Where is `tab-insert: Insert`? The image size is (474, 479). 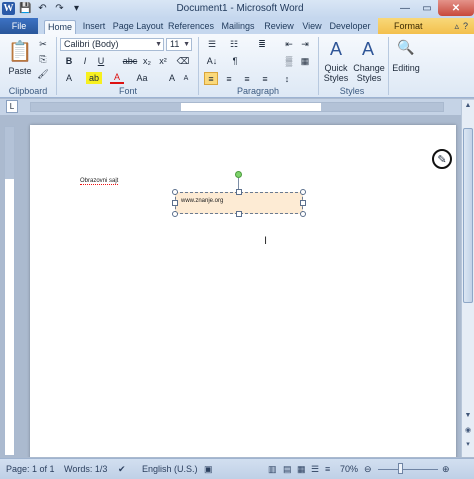
tab-insert: Insert is located at coordinates (94, 27).